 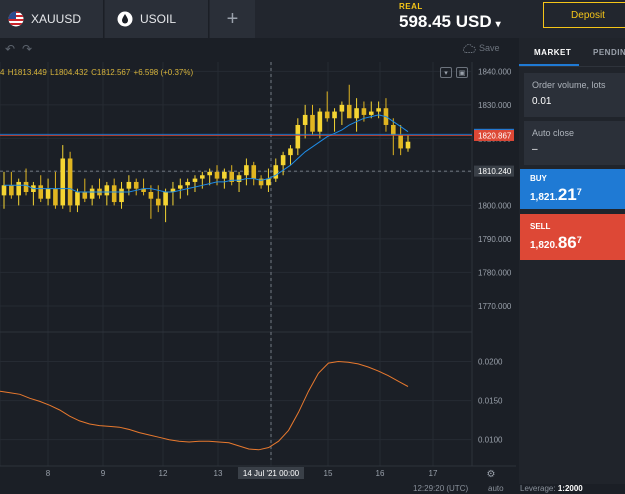 I want to click on mode-label: auto, so click(x=496, y=488).